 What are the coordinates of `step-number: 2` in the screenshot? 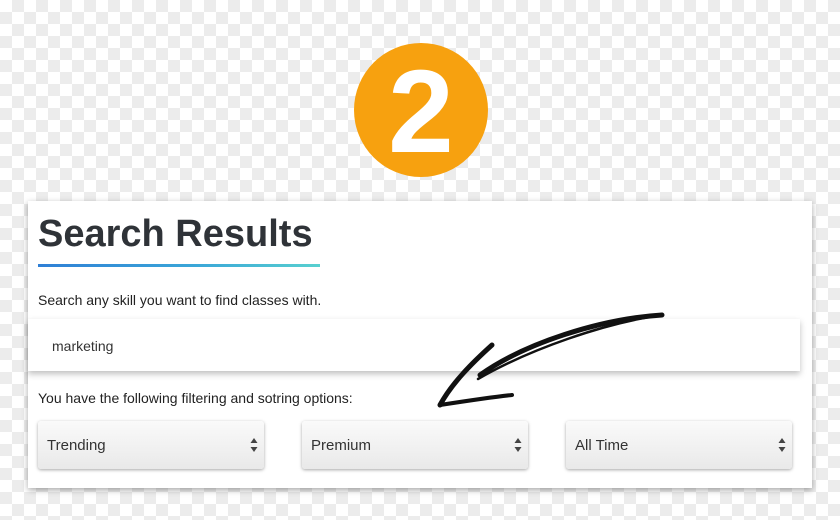 It's located at (421, 112).